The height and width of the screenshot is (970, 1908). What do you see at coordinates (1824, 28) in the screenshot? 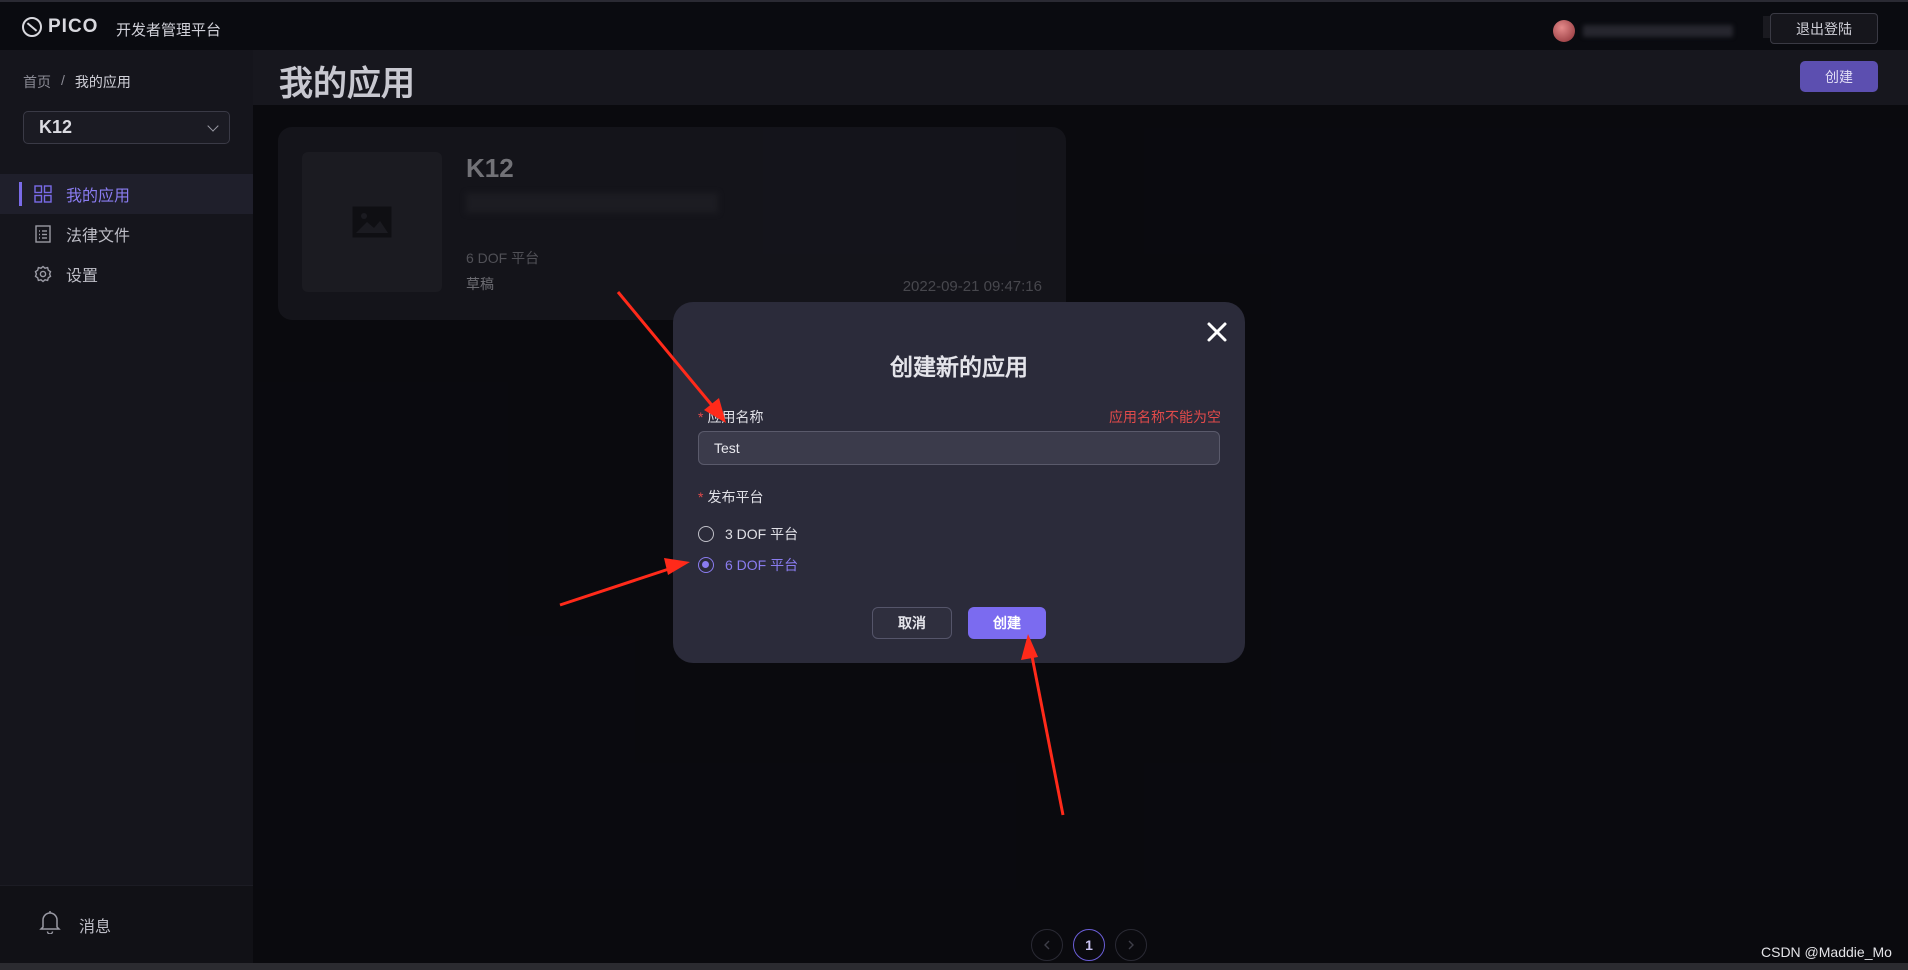
I see `logout-button: 退出登陆` at bounding box center [1824, 28].